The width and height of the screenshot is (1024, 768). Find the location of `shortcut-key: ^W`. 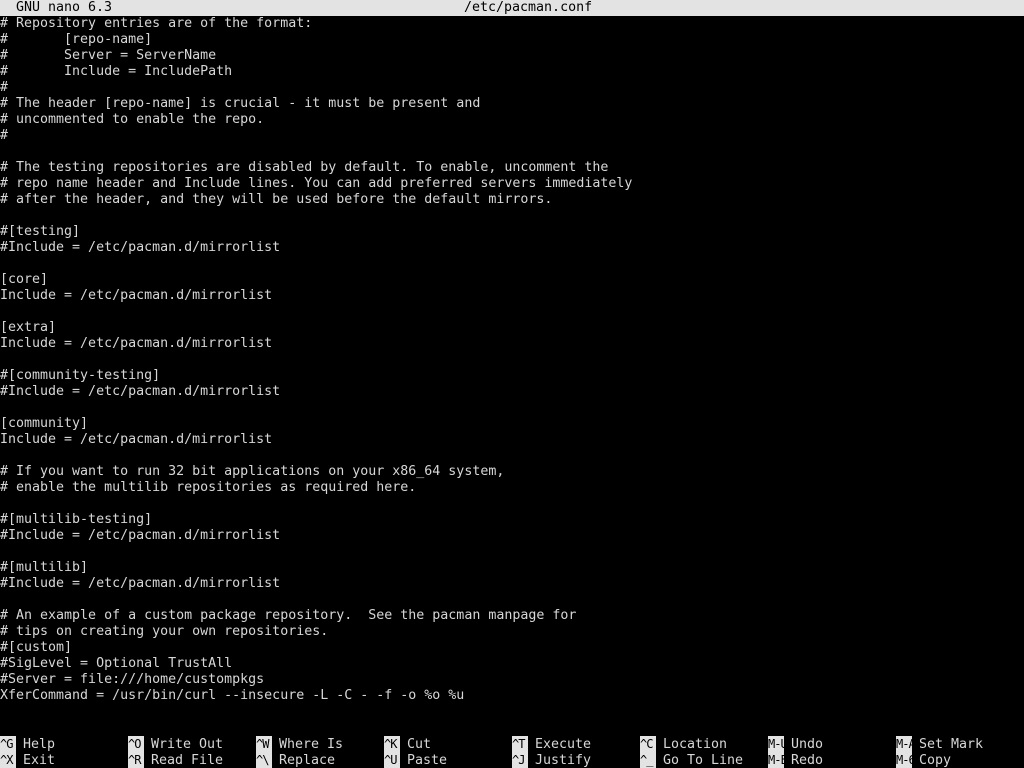

shortcut-key: ^W is located at coordinates (264, 744).